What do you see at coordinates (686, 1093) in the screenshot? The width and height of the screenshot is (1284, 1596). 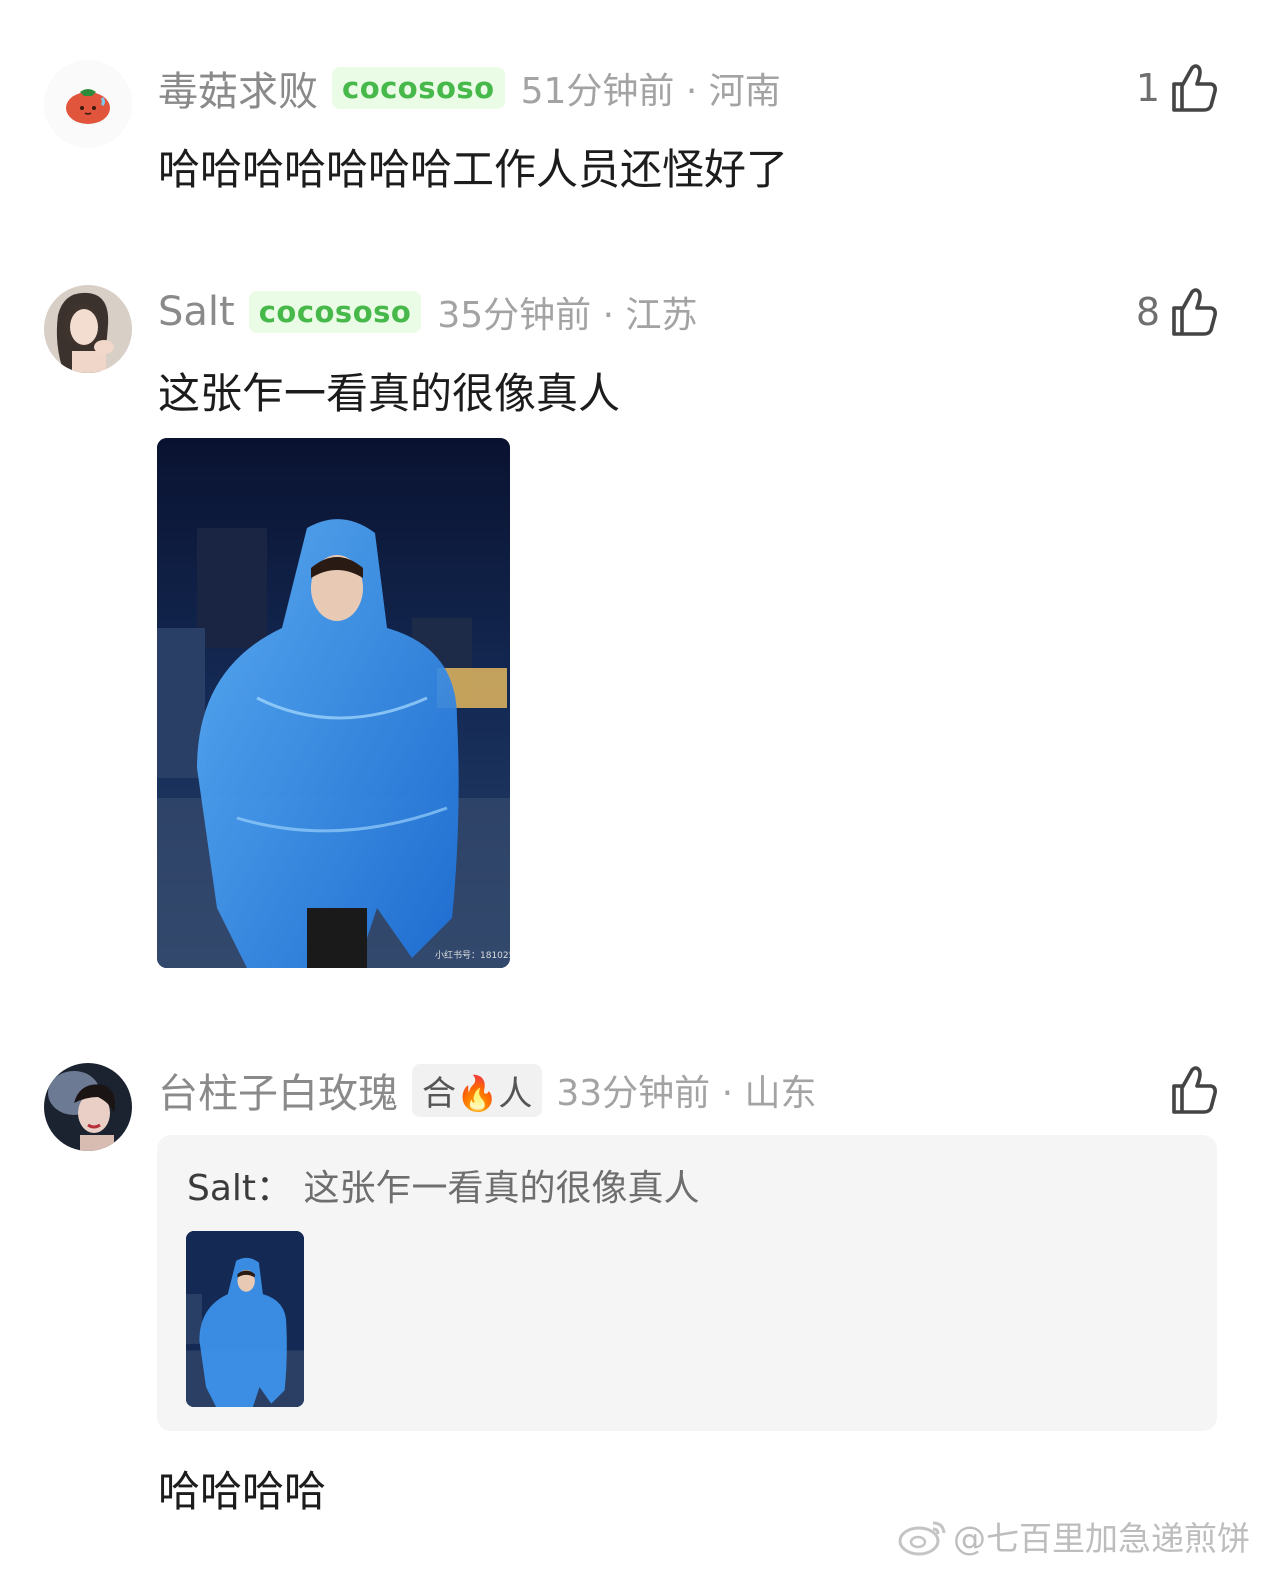 I see `time-location: 33分钟前 · 山东` at bounding box center [686, 1093].